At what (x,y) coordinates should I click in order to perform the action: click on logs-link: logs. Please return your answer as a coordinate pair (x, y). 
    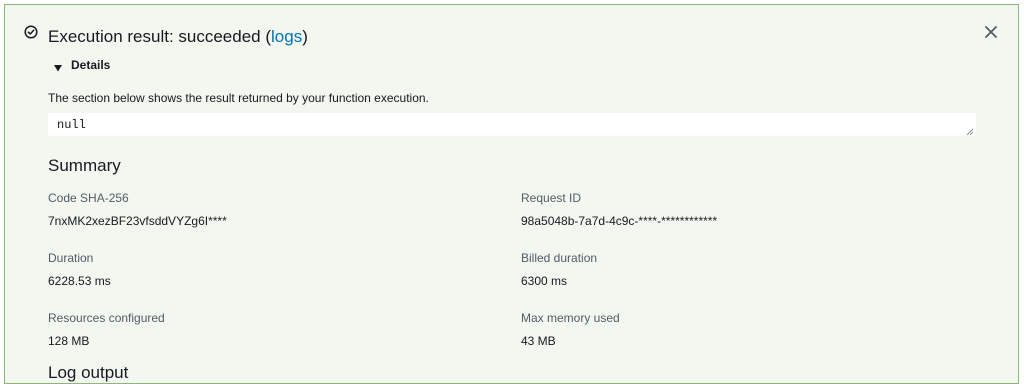
    Looking at the image, I should click on (286, 36).